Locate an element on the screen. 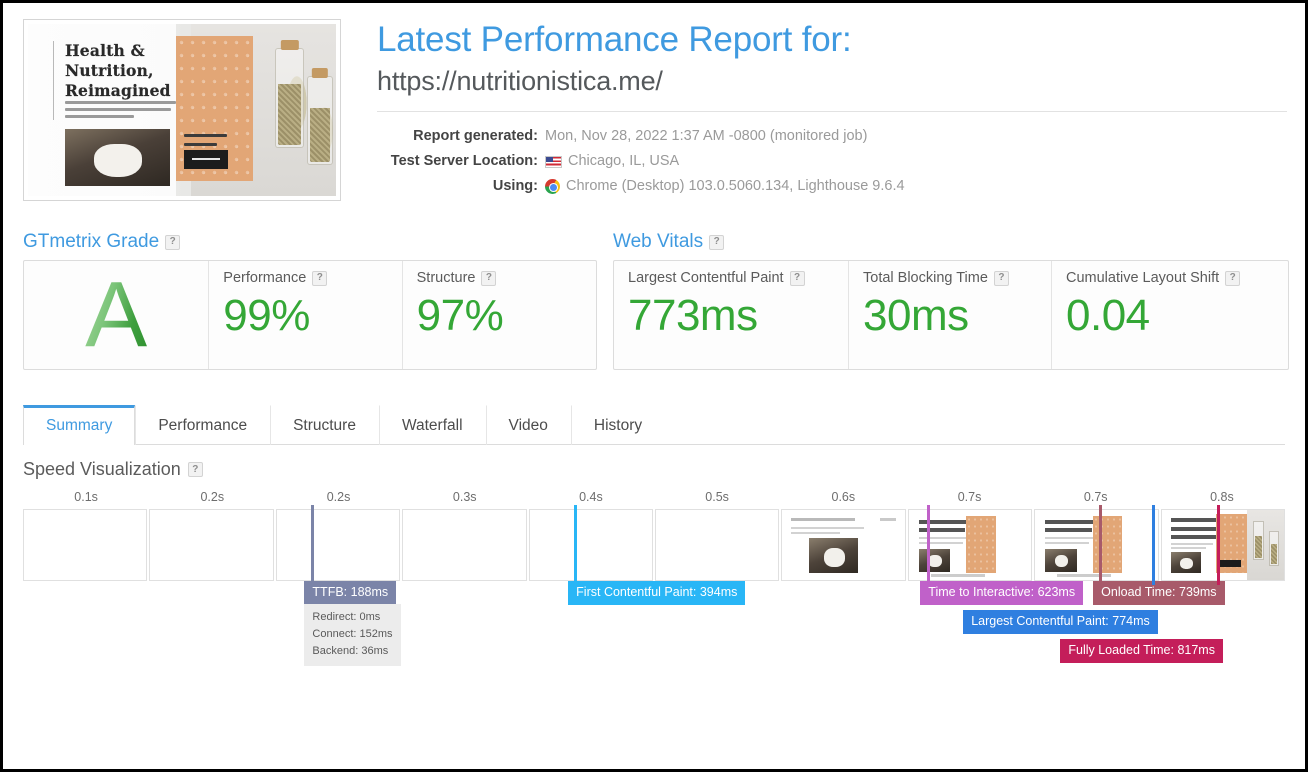 The height and width of the screenshot is (772, 1308). us-flag-icon is located at coordinates (553, 161).